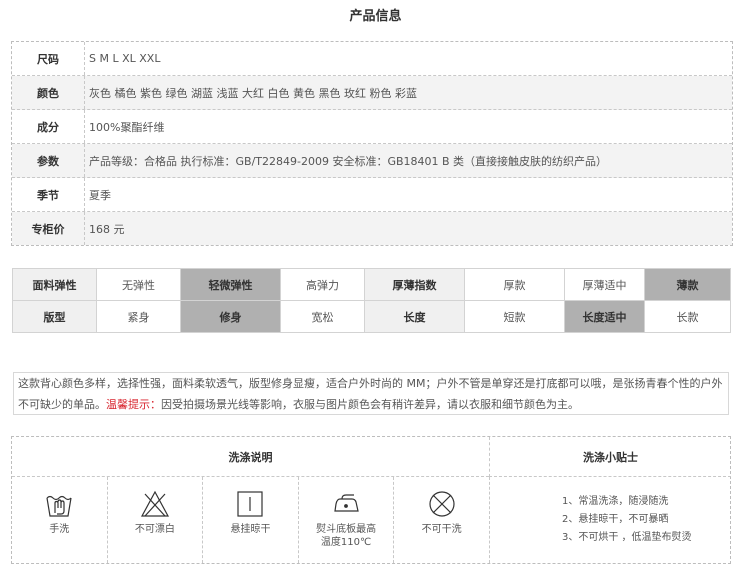 The width and height of the screenshot is (751, 585). I want to click on wash-cell-hand-wash: 手洗, so click(60, 520).